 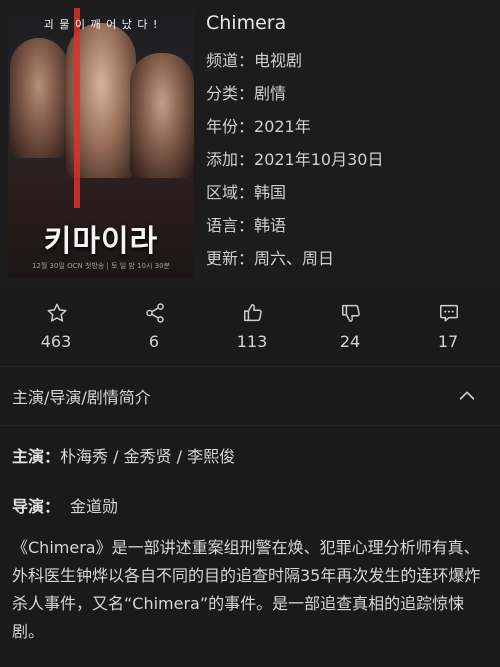 I want to click on info-row-category: 分类：剧情, so click(x=294, y=93).